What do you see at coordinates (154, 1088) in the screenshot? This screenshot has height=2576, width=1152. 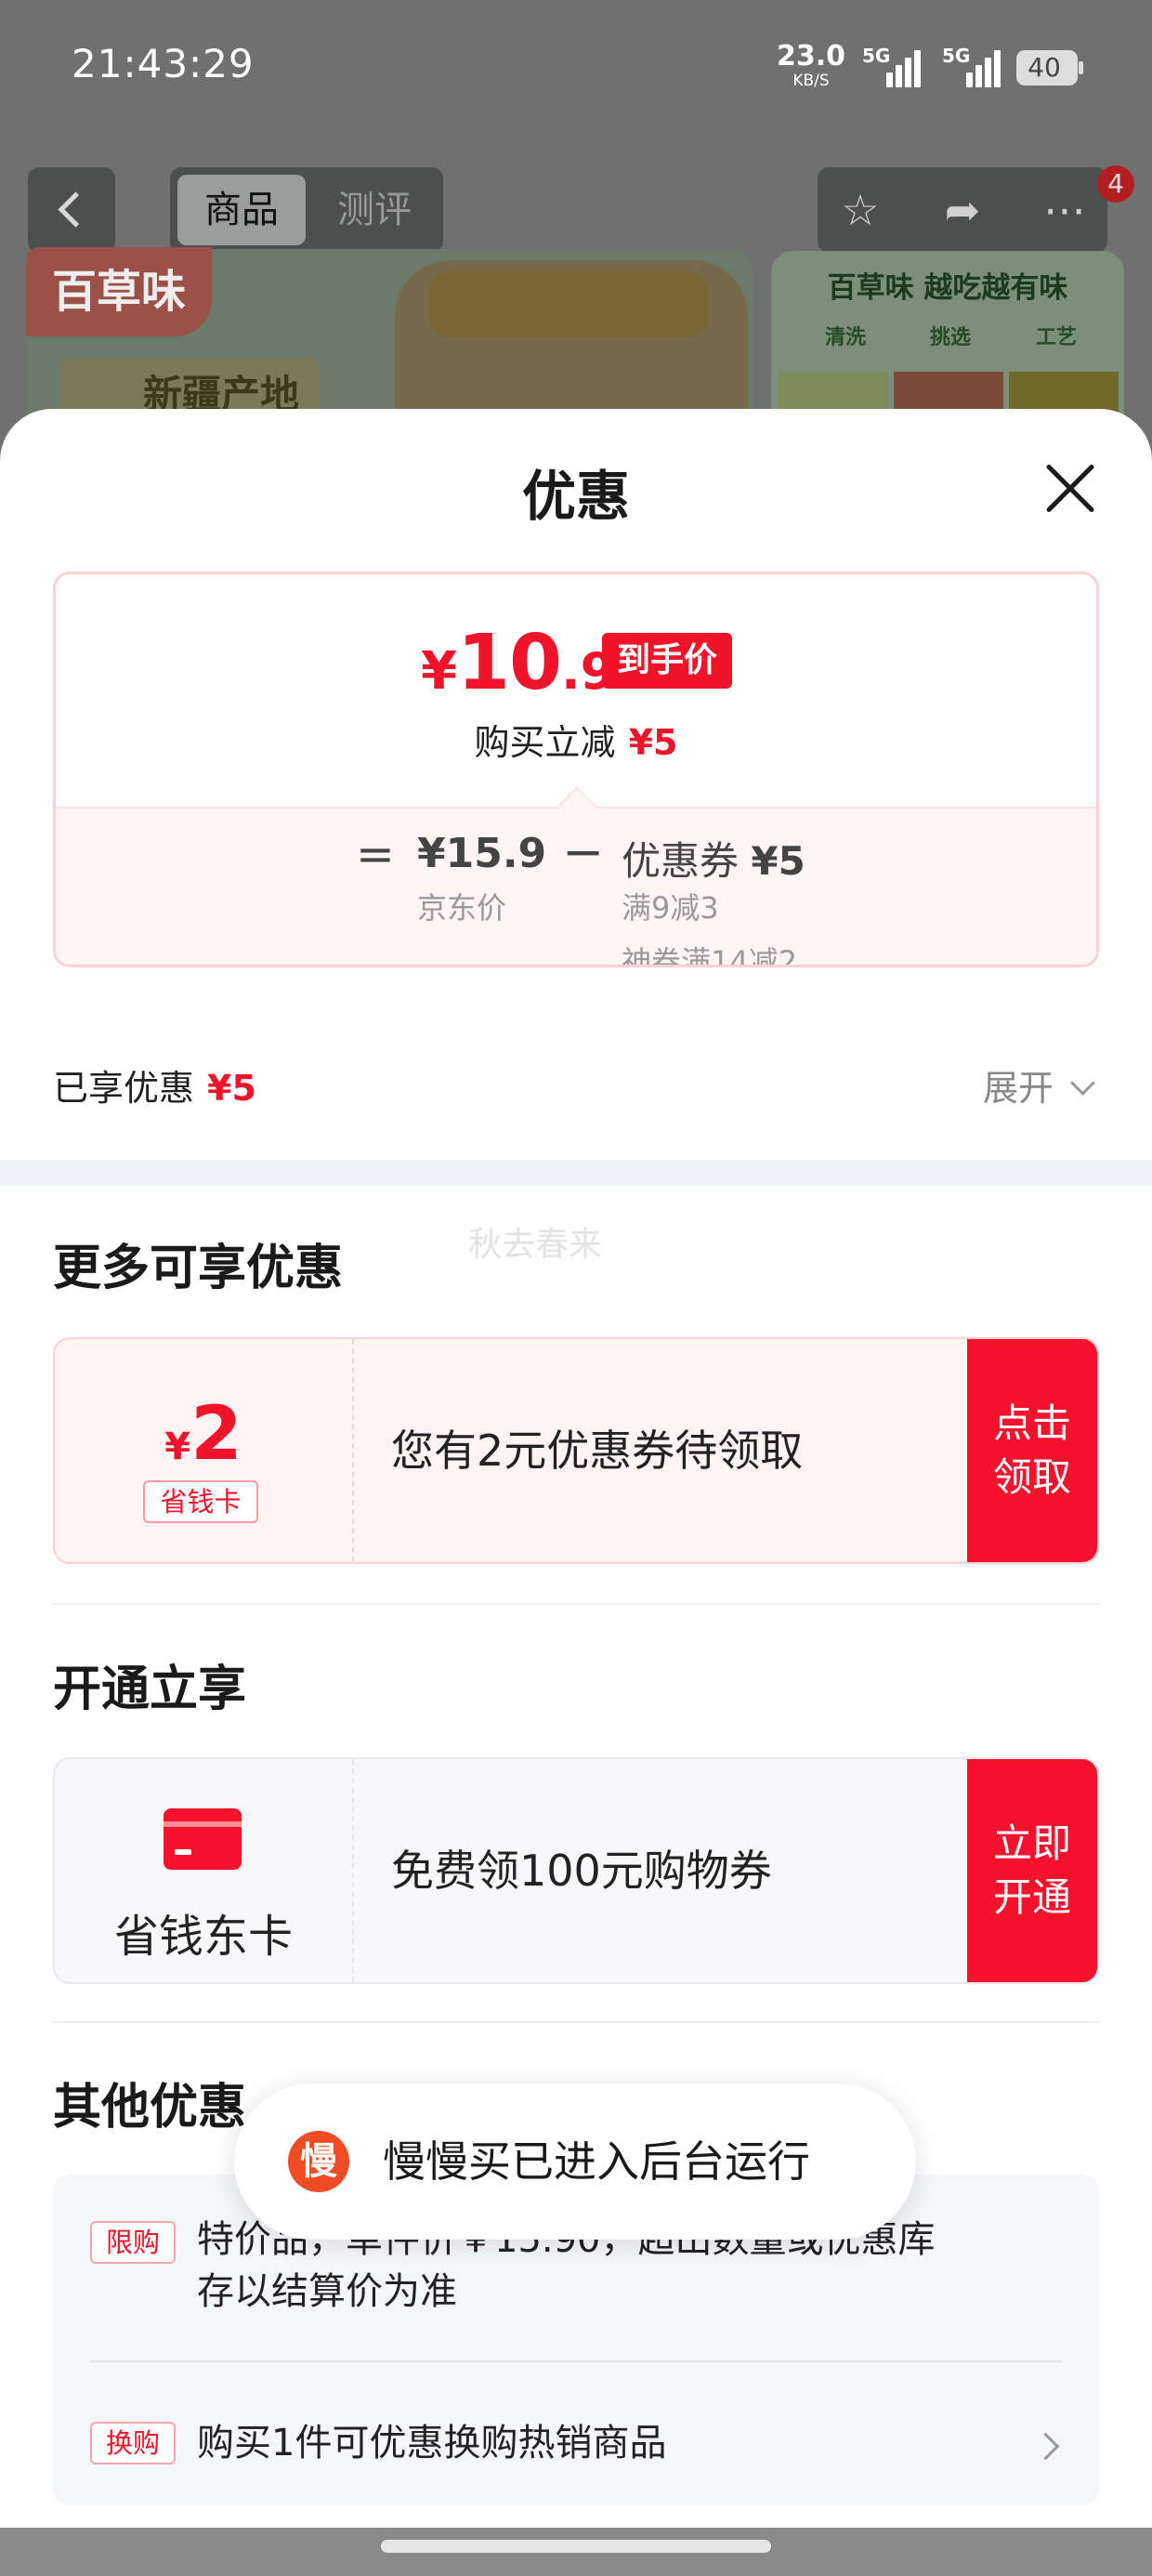 I see `enjoyed-discount: 已享优惠 ¥5` at bounding box center [154, 1088].